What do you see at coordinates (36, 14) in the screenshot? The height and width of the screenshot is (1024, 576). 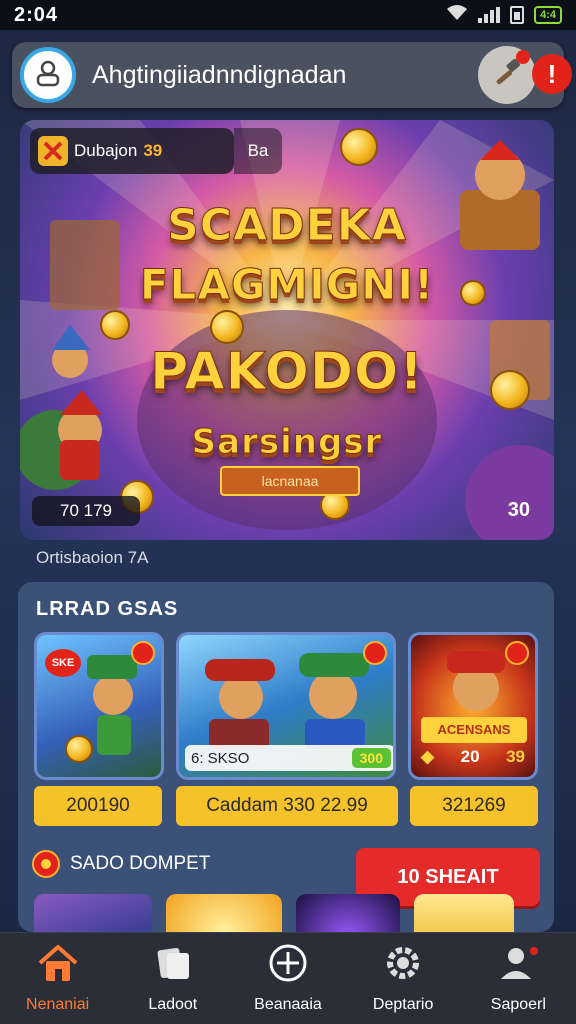 I see `status-time: 2:04` at bounding box center [36, 14].